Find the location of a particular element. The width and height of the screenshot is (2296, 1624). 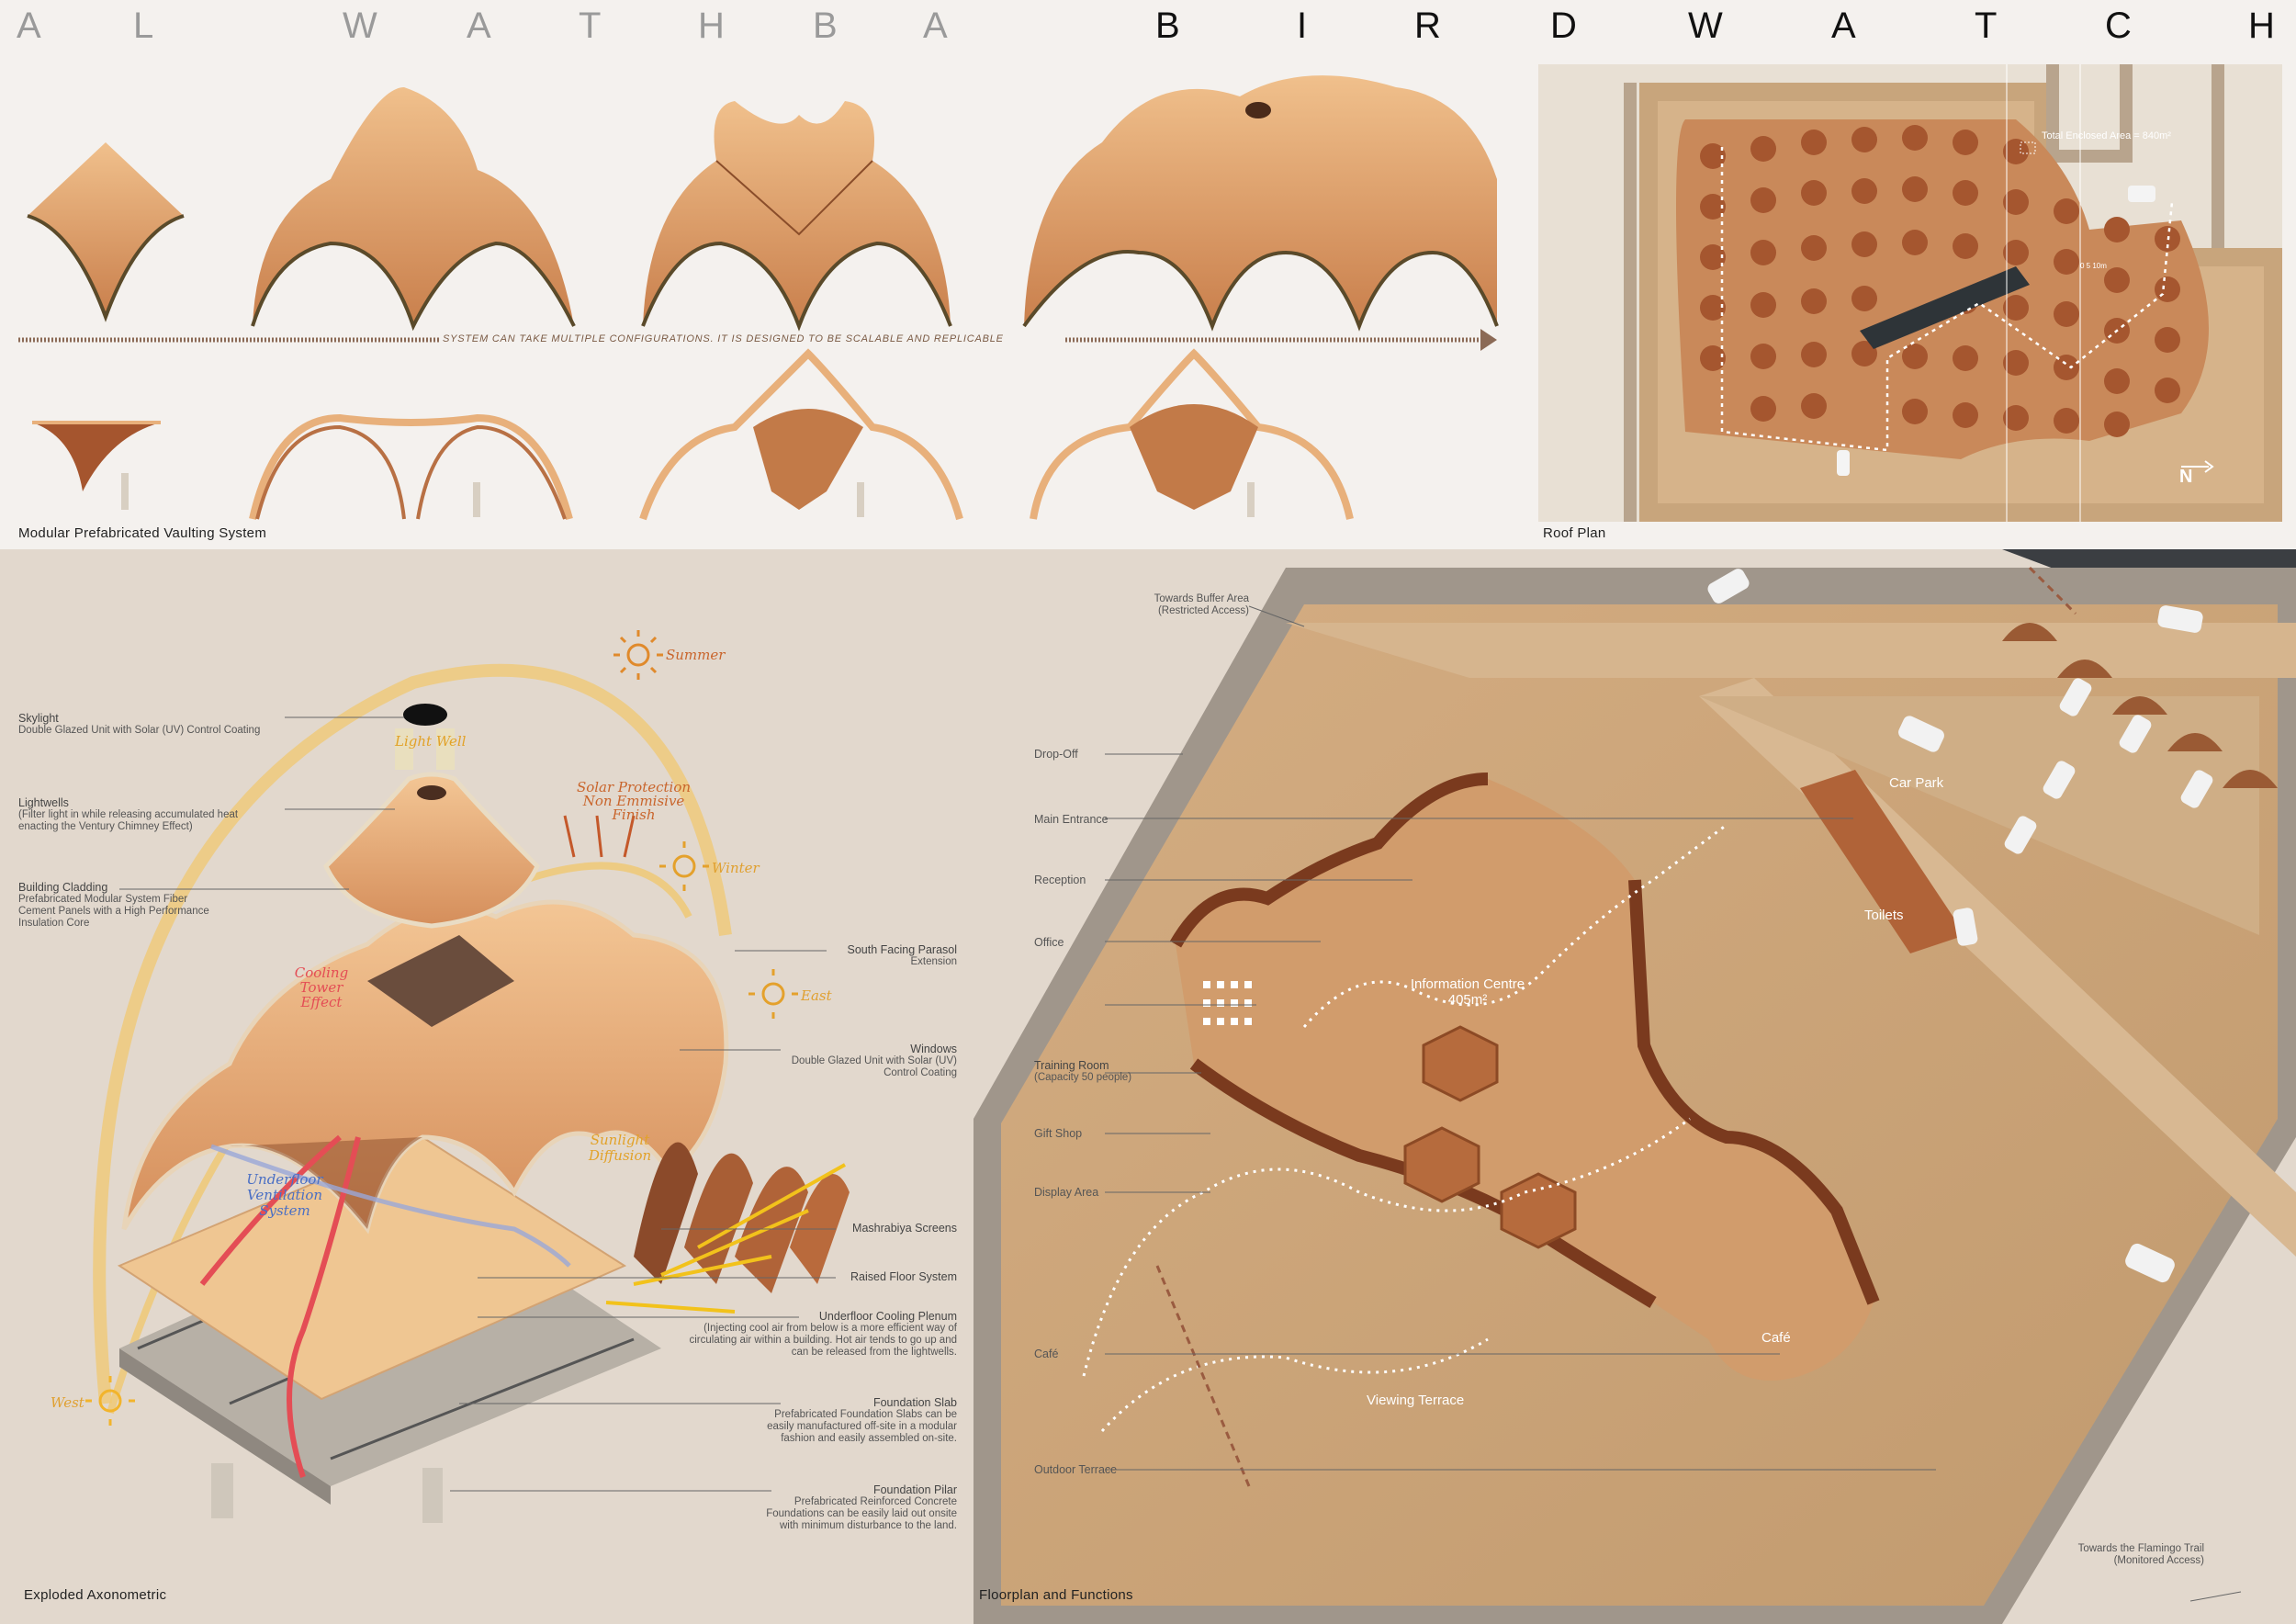

vault-module-triple is located at coordinates (796, 216).